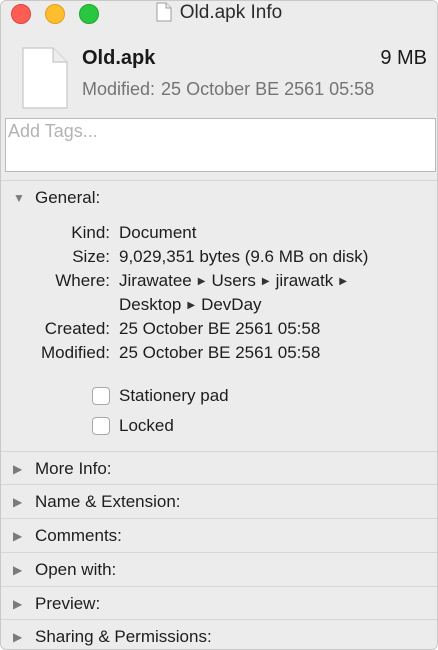 This screenshot has height=650, width=438. I want to click on where-row: Where: Jirawatee ▶ Users ▶ jirawatk ▶, so click(219, 283).